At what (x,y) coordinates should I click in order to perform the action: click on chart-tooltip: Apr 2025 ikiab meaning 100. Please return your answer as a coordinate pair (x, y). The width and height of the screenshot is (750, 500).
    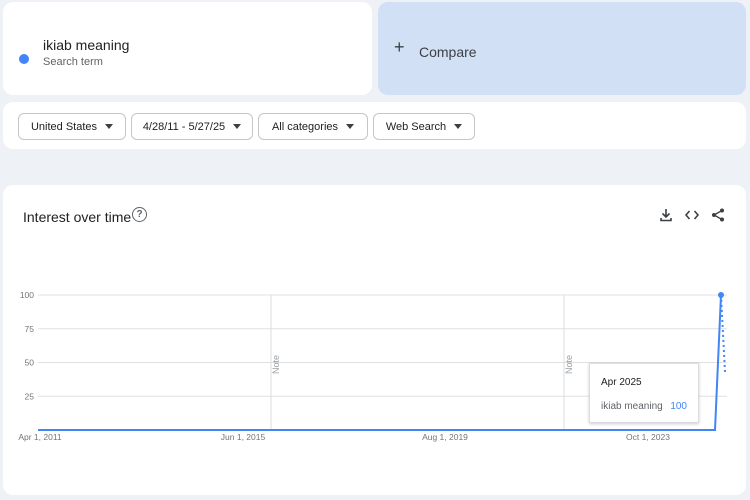
    Looking at the image, I should click on (644, 393).